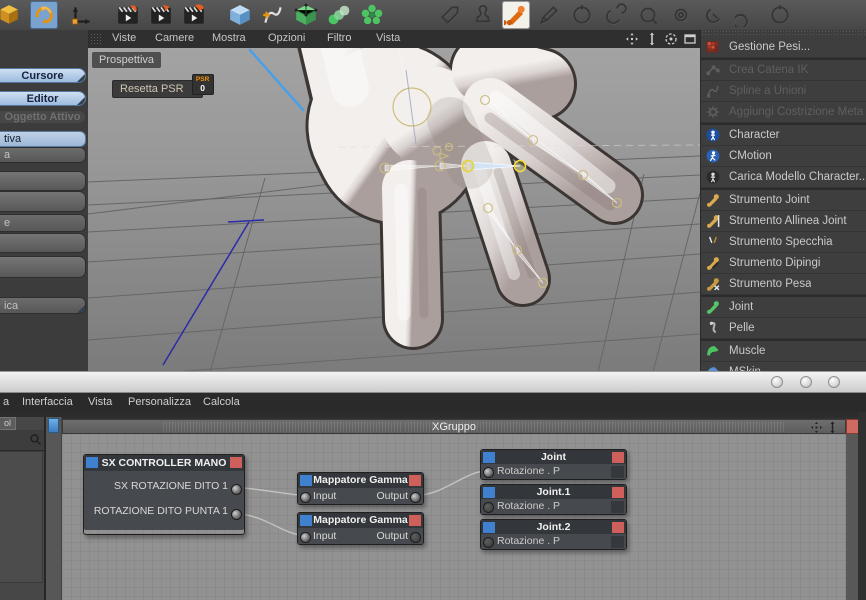 This screenshot has width=866, height=600. I want to click on xpool-search-field, so click(22, 440).